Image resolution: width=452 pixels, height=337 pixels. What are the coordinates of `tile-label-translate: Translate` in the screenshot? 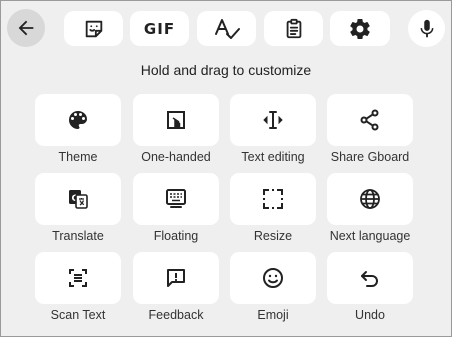 It's located at (78, 236).